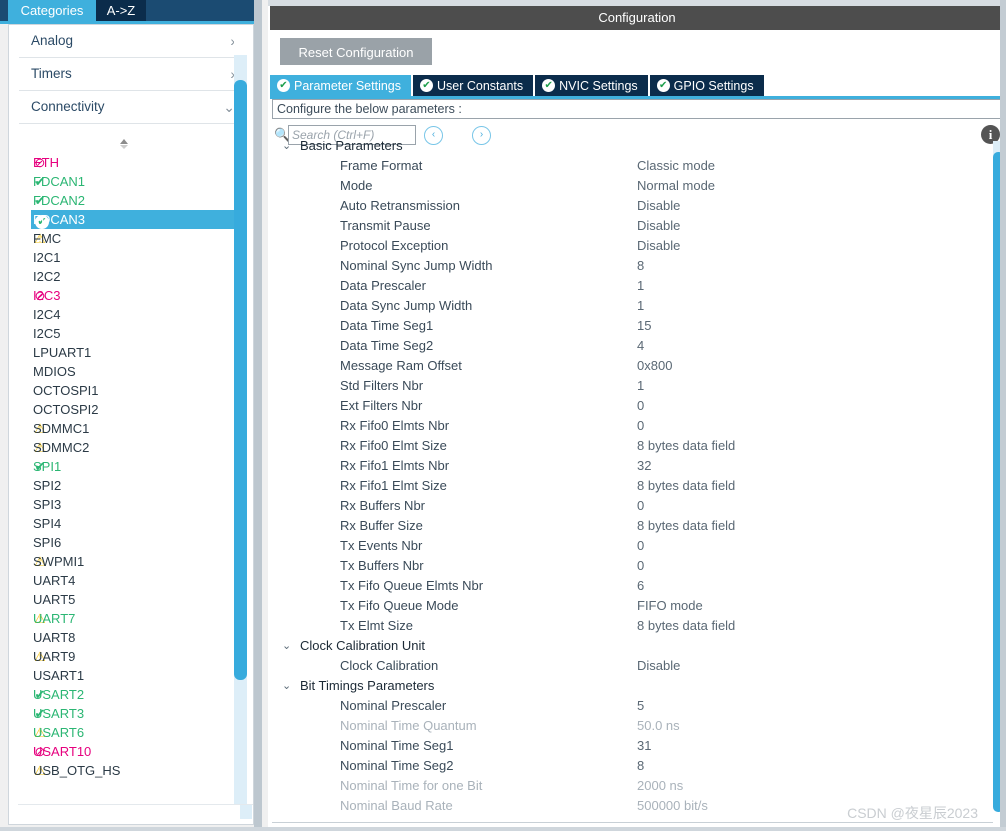  I want to click on peripheral-item-uart9: ⚠ UART9, so click(123, 656).